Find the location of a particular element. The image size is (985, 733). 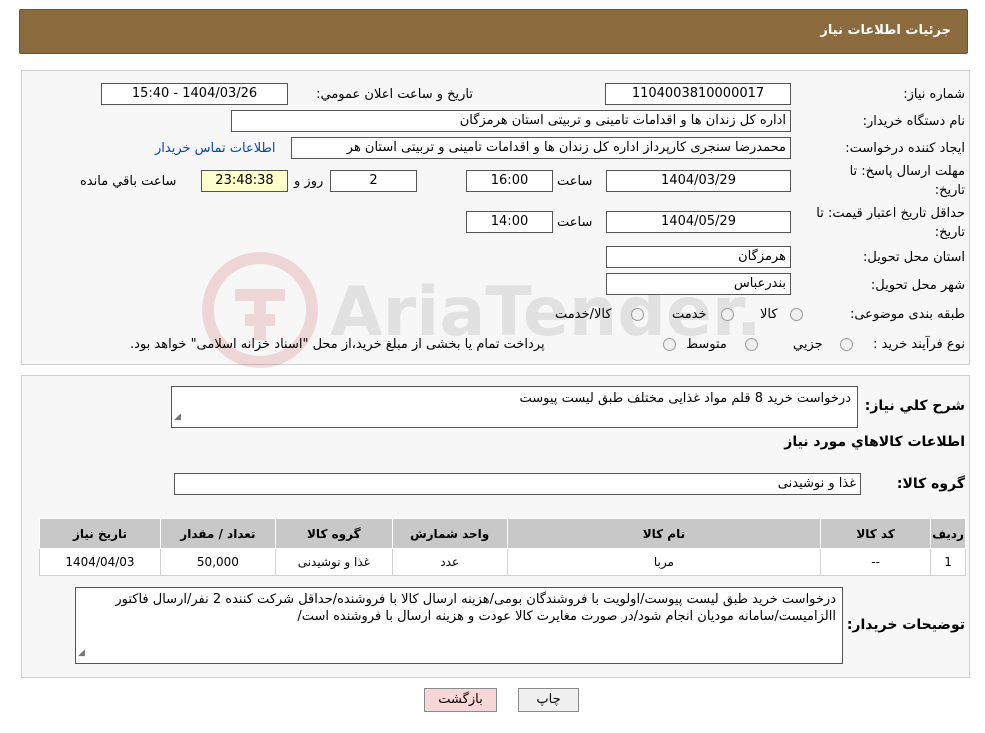

process-radio-treasury is located at coordinates (669, 344).